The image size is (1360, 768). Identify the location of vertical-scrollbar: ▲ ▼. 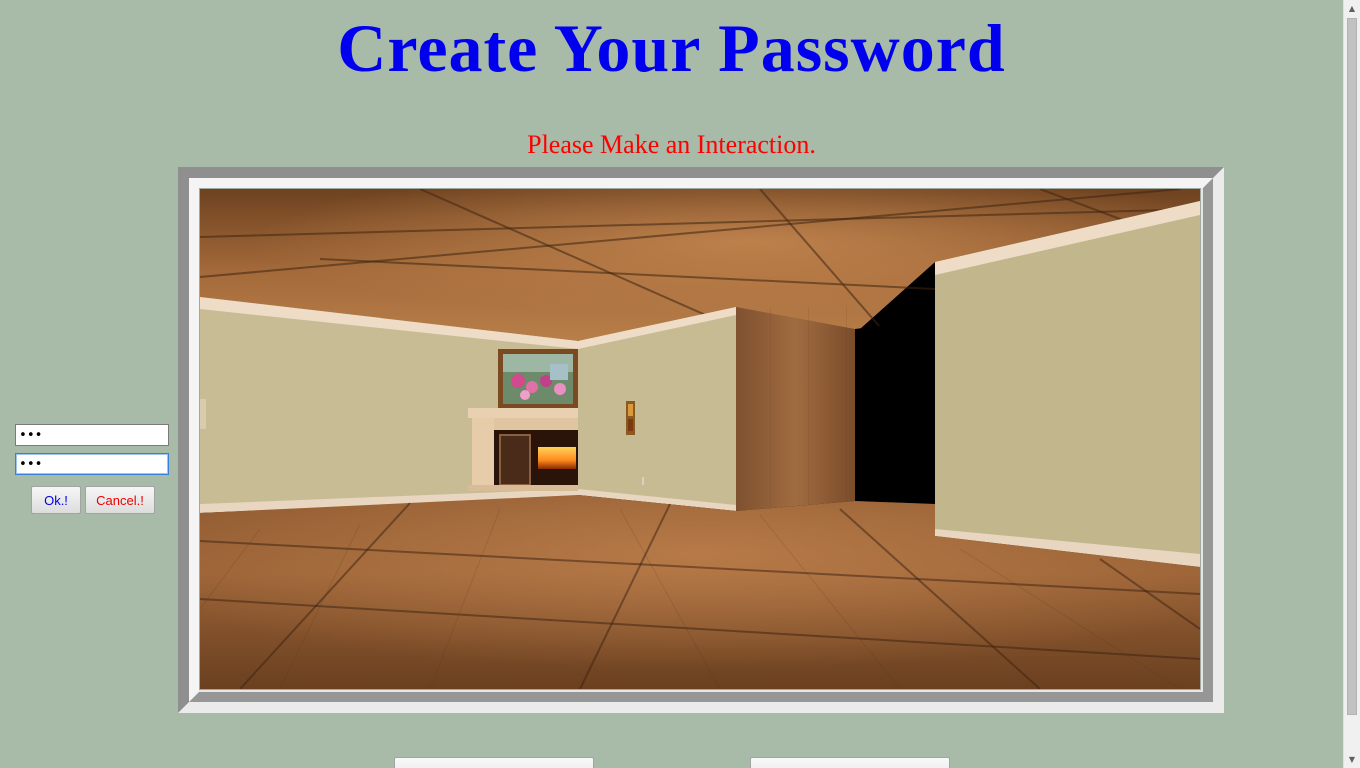
(1351, 384).